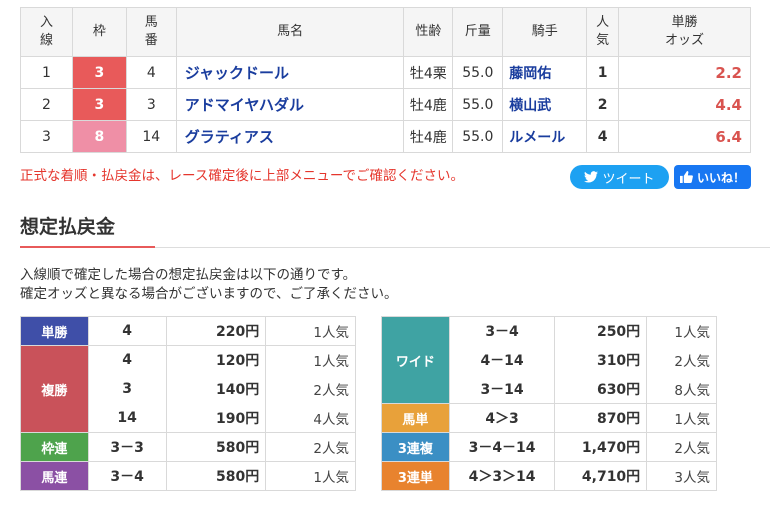 This screenshot has width=770, height=506. What do you see at coordinates (310, 418) in the screenshot?
I see `payout-popularity: 4人気` at bounding box center [310, 418].